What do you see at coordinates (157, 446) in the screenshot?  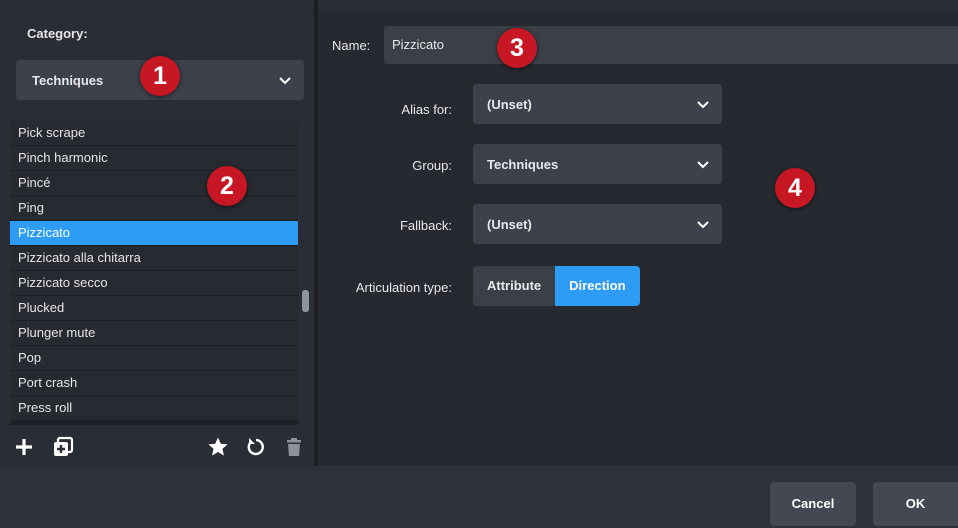 I see `list-toolbar` at bounding box center [157, 446].